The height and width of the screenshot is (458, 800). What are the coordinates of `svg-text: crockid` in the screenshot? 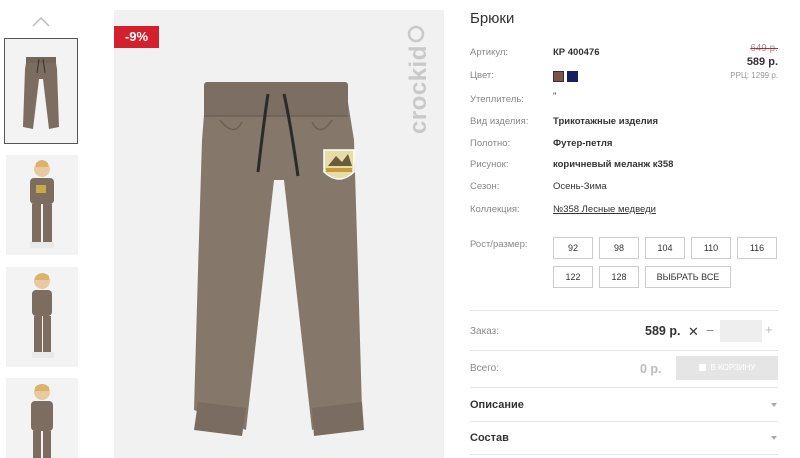 It's located at (418, 89).